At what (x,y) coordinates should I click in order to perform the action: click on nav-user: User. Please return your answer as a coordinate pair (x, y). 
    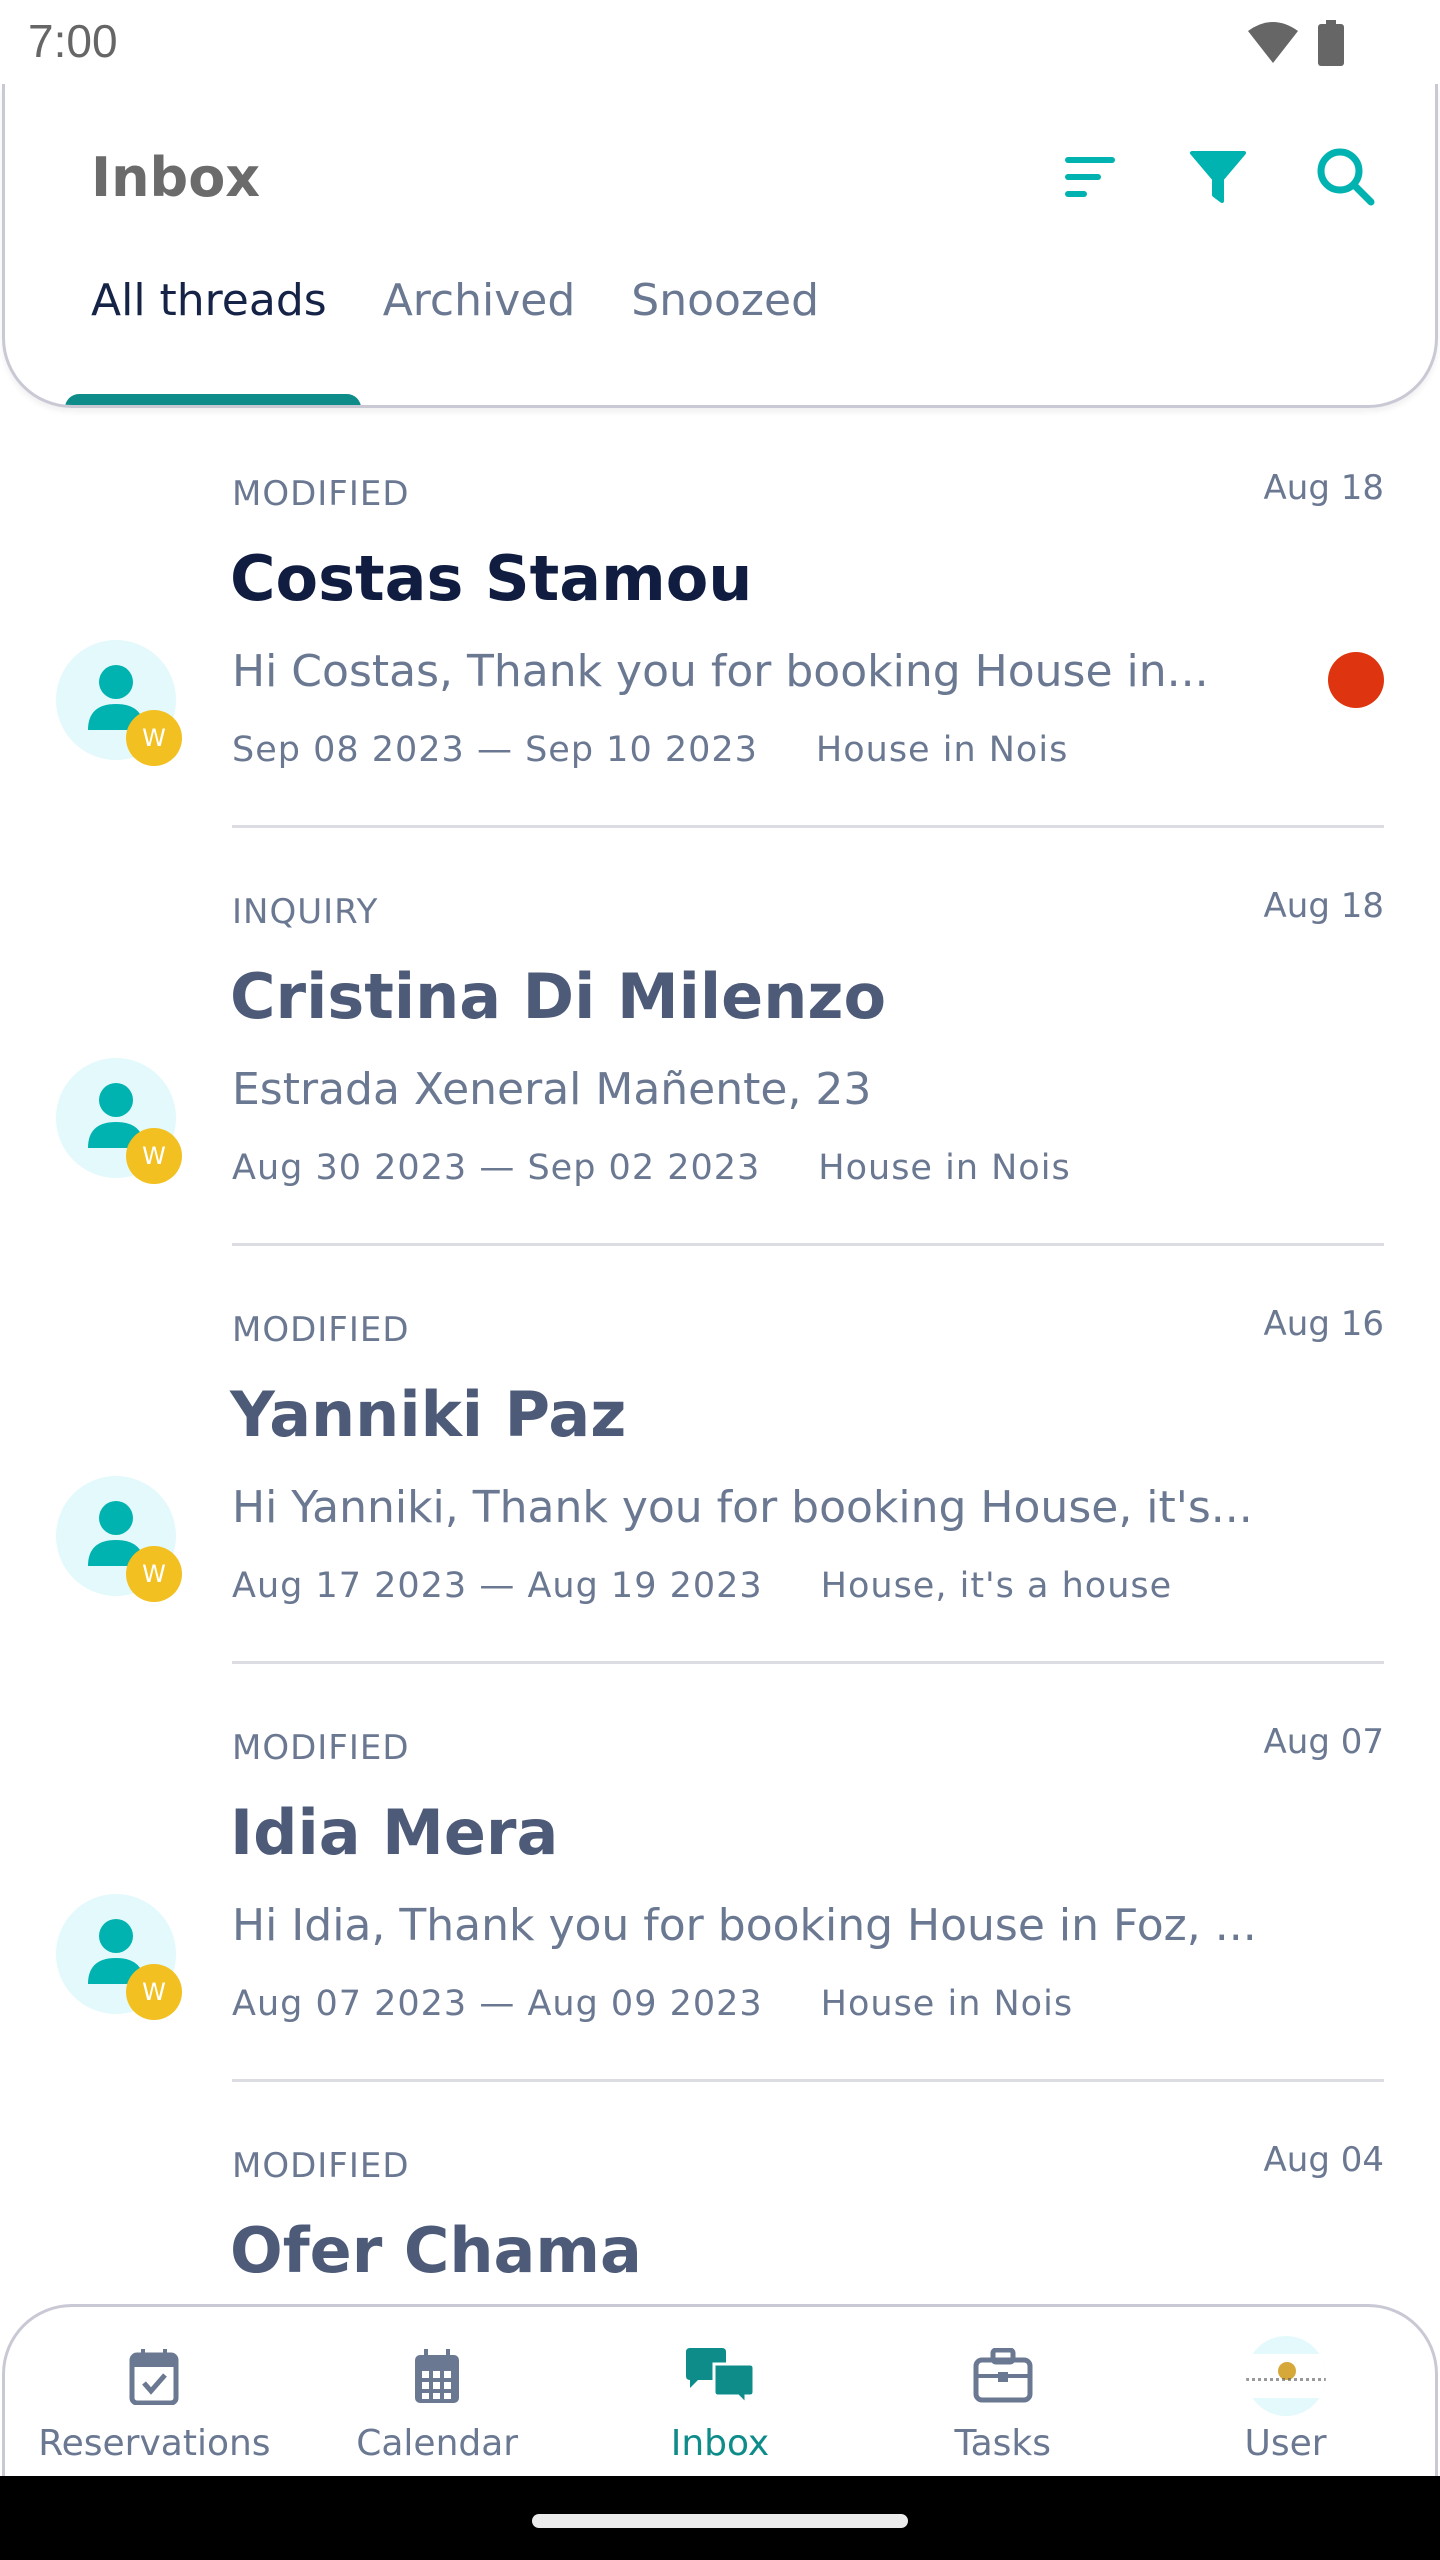
    Looking at the image, I should click on (1286, 2393).